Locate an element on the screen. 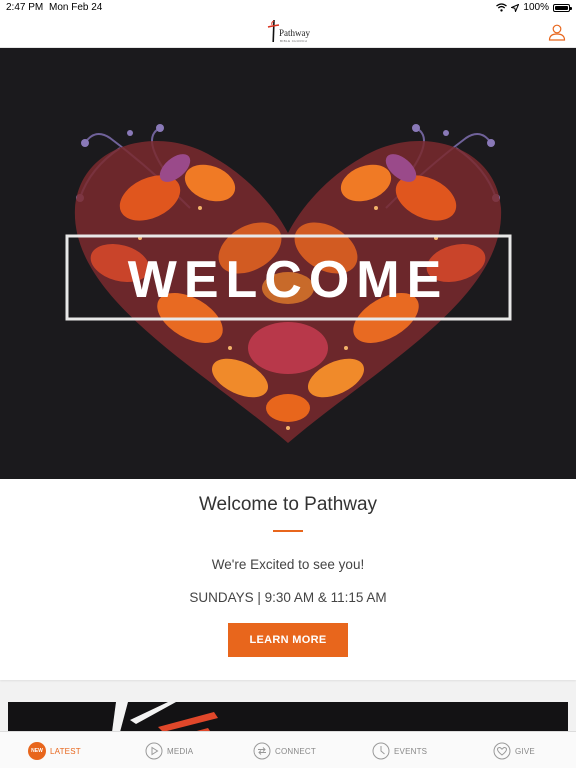 The image size is (576, 768). learn-more-button: LEARN MORE is located at coordinates (288, 640).